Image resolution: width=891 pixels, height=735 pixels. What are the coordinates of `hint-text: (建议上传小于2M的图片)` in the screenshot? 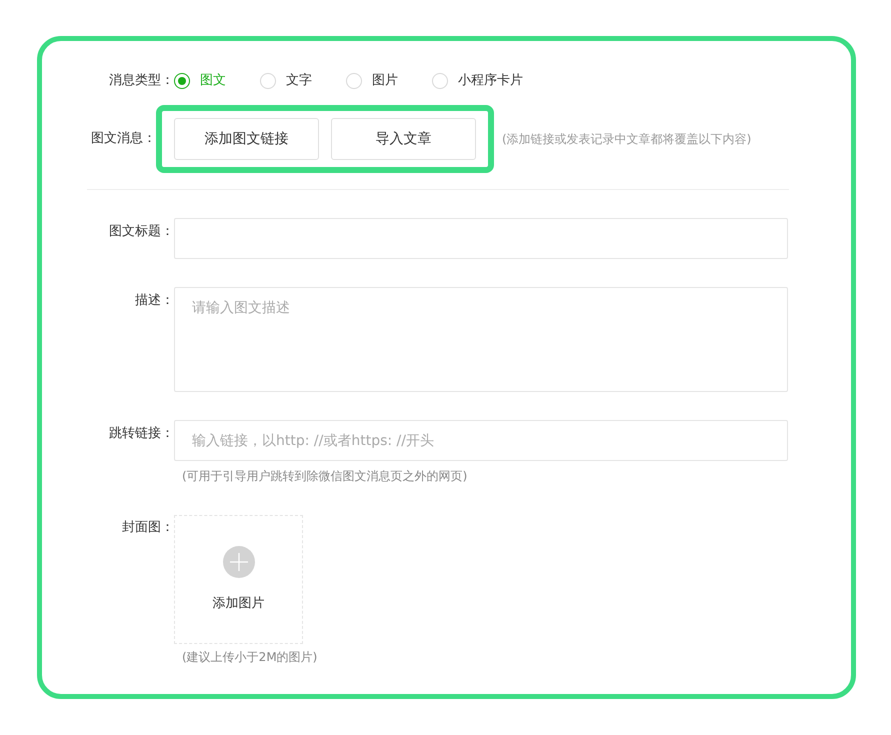 It's located at (250, 657).